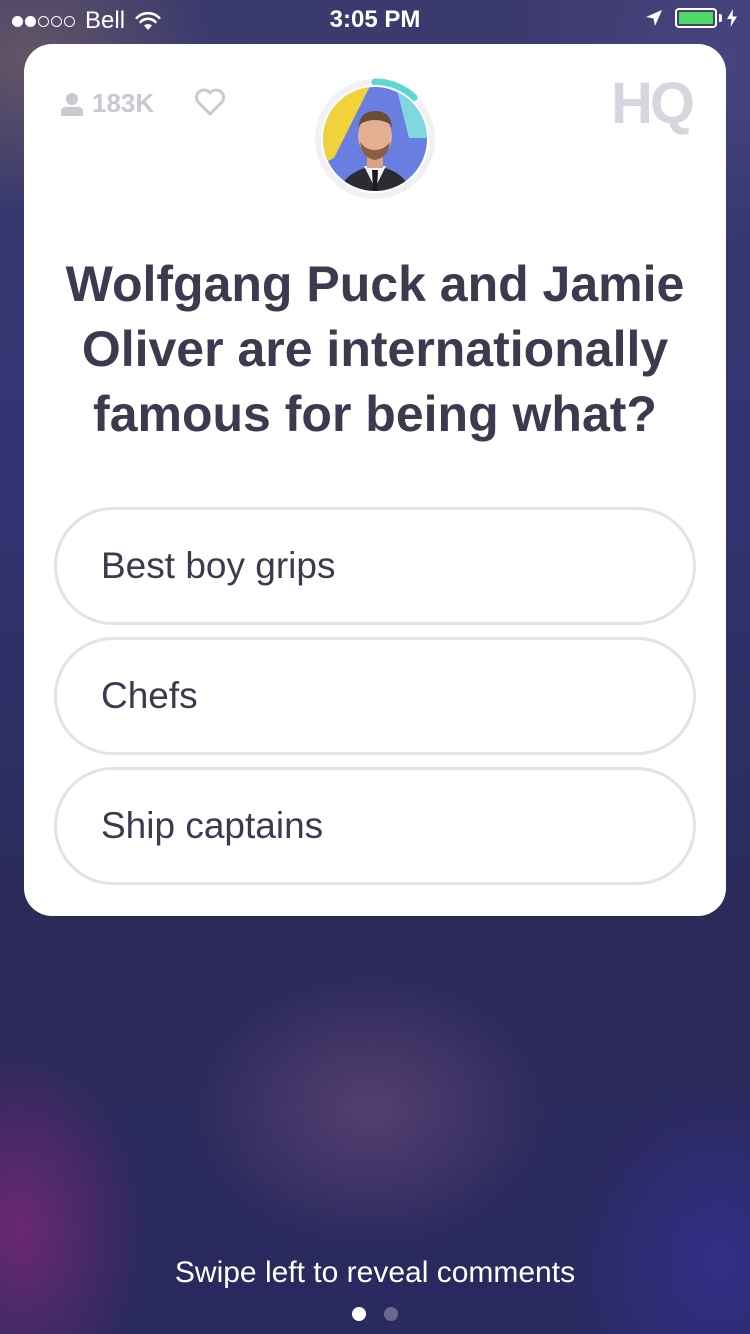 This screenshot has width=750, height=1334. Describe the element at coordinates (732, 18) in the screenshot. I see `charging-bolt-icon` at that location.